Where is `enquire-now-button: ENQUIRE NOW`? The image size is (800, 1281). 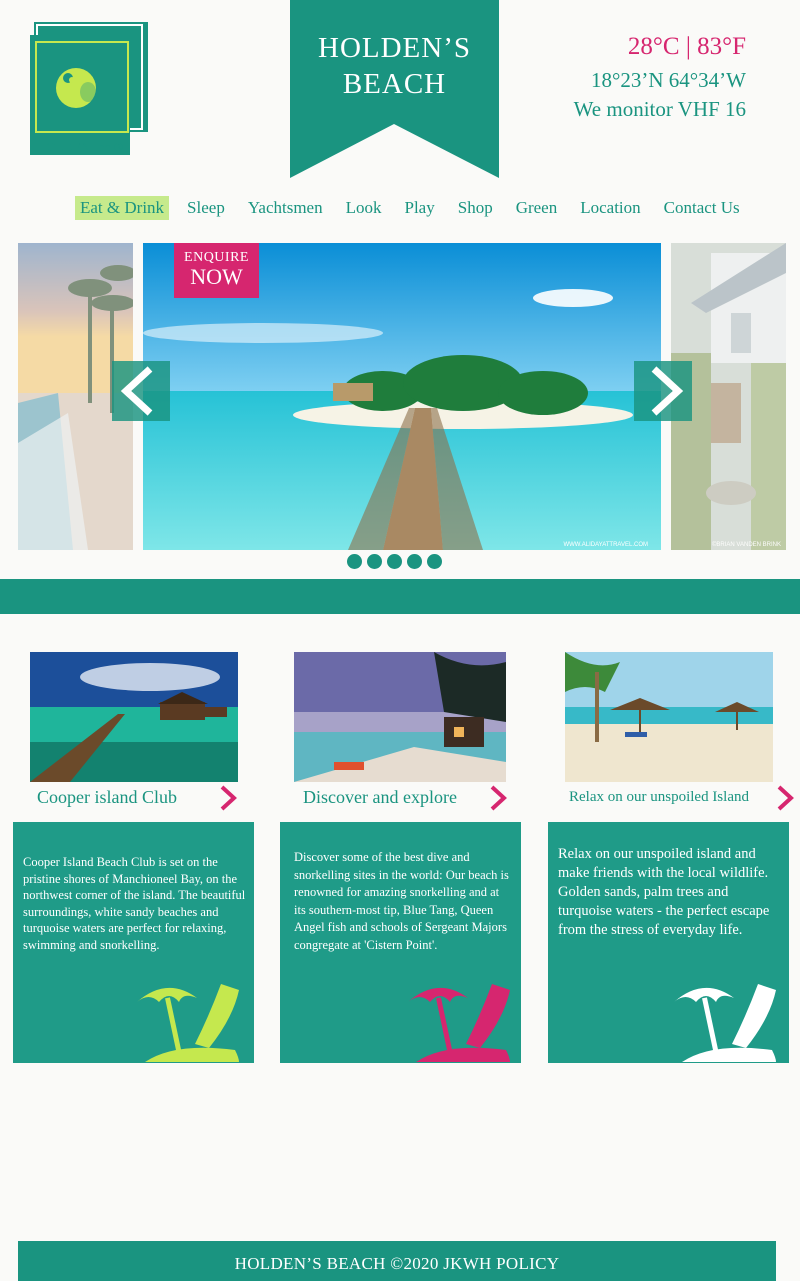 enquire-now-button: ENQUIRE NOW is located at coordinates (216, 270).